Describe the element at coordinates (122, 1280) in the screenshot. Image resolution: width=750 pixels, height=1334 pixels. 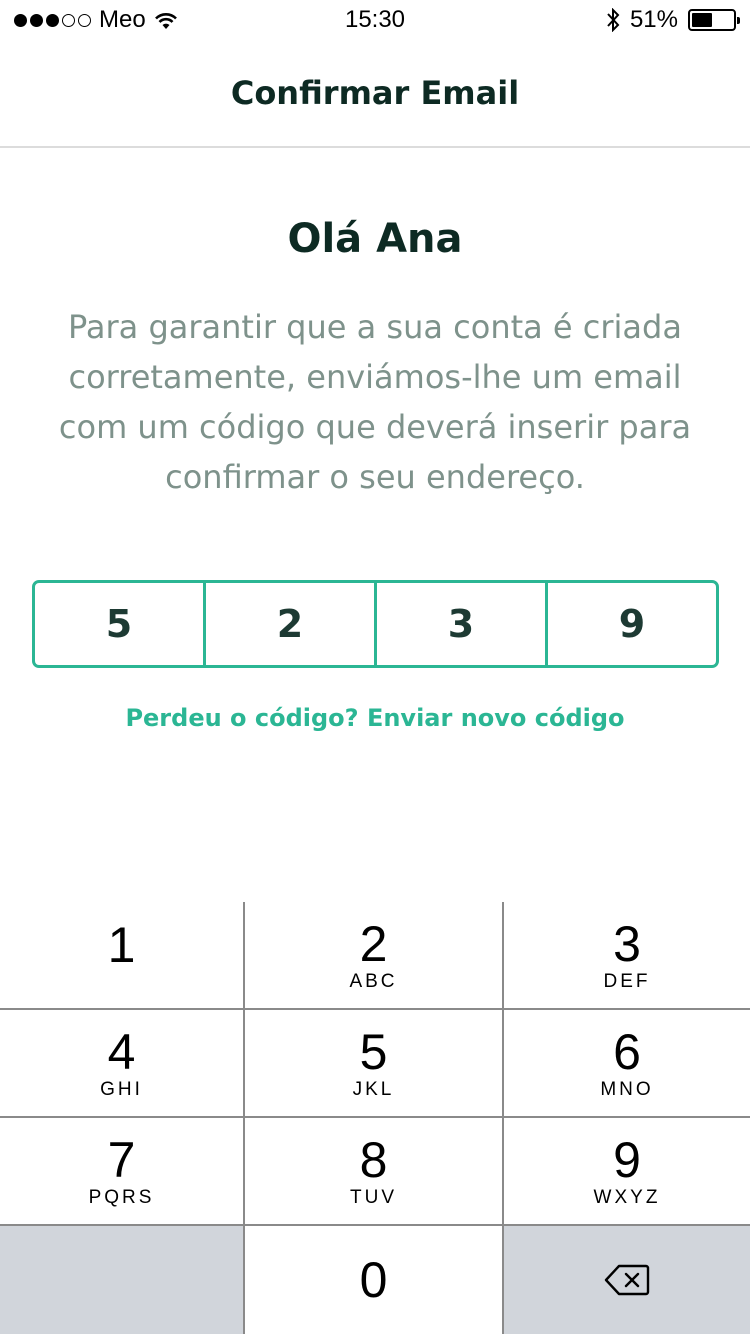
I see `key-blank` at that location.